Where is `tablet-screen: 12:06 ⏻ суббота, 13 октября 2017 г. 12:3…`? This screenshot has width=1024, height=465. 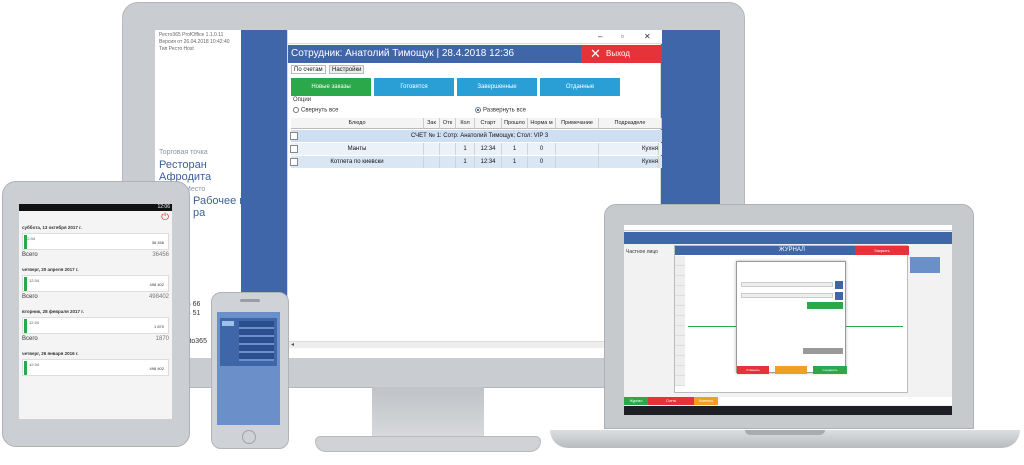 tablet-screen: 12:06 ⏻ суббота, 13 октября 2017 г. 12:3… is located at coordinates (95, 311).